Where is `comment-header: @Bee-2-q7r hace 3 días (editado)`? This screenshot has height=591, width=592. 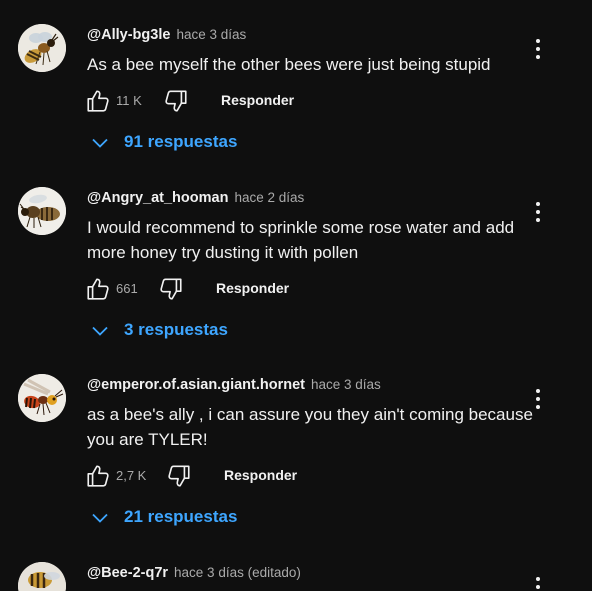 comment-header: @Bee-2-q7r hace 3 días (editado) is located at coordinates (194, 573).